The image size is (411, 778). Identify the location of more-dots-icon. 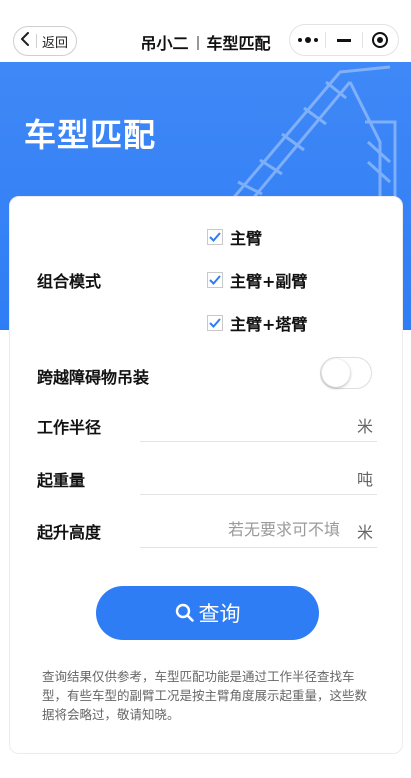
(307, 40).